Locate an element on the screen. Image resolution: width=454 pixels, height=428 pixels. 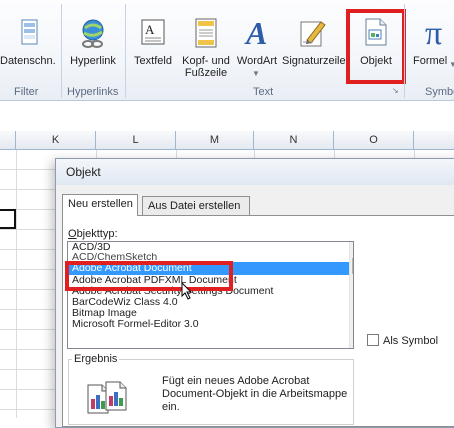
wordart-button: A WordArt ▼ is located at coordinates (257, 41).